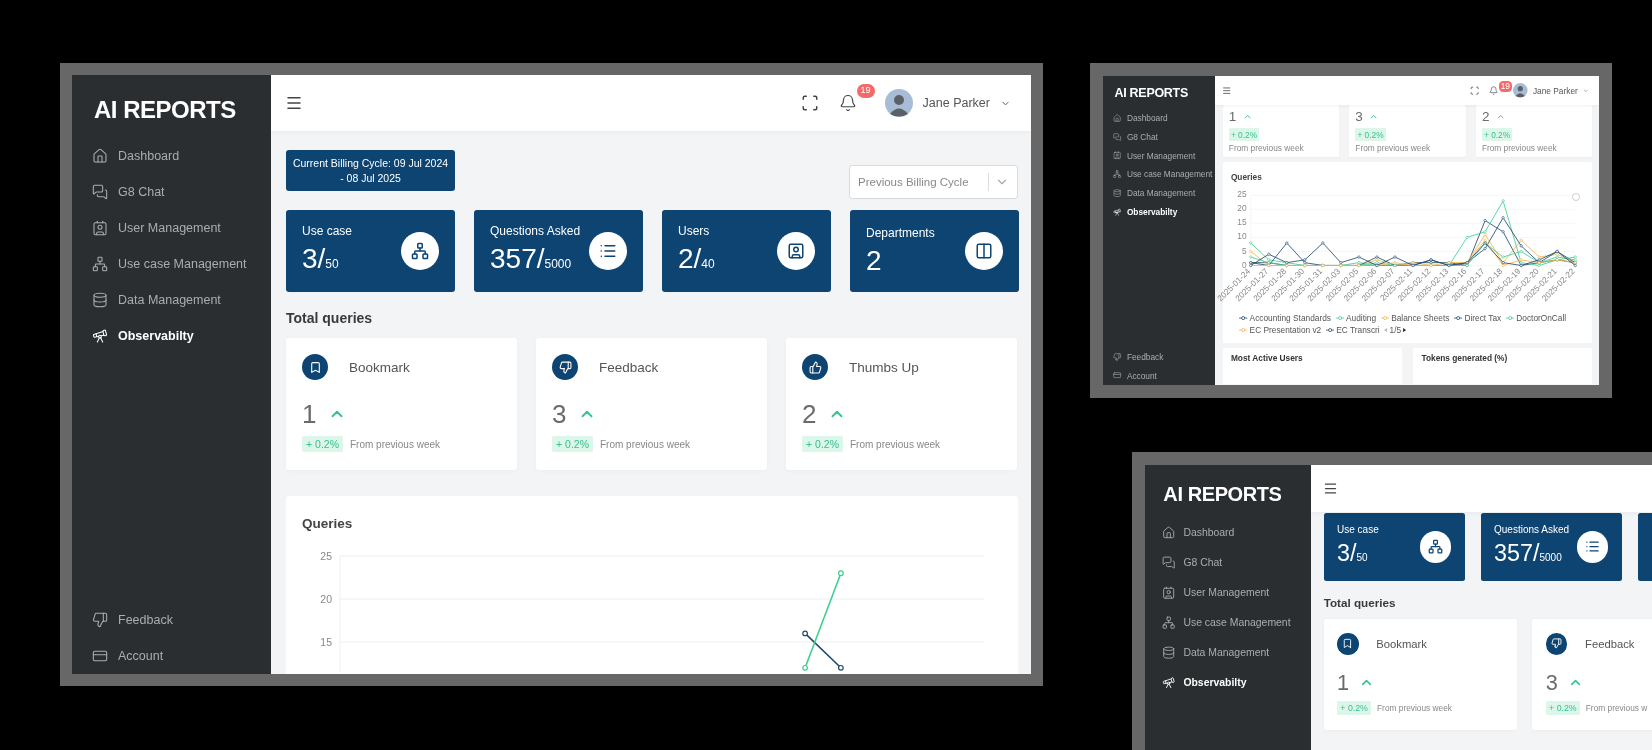  I want to click on card-title: Most Active Users, so click(1266, 358).